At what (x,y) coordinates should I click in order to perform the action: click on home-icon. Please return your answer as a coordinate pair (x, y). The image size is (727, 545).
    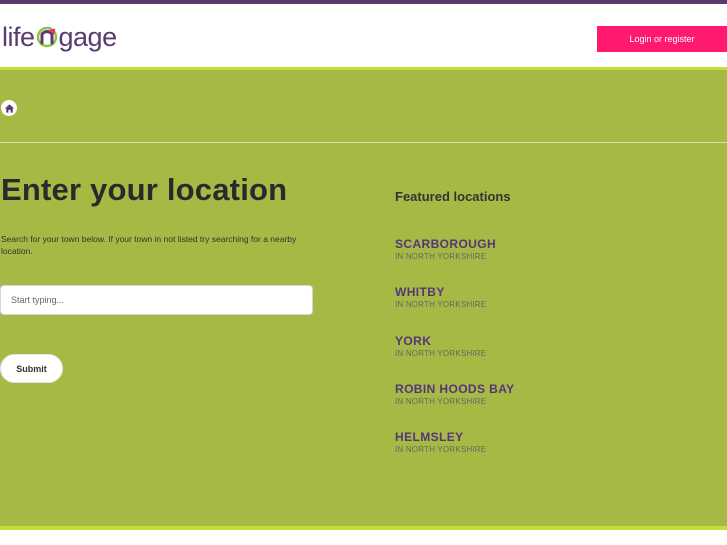
    Looking at the image, I should click on (9, 108).